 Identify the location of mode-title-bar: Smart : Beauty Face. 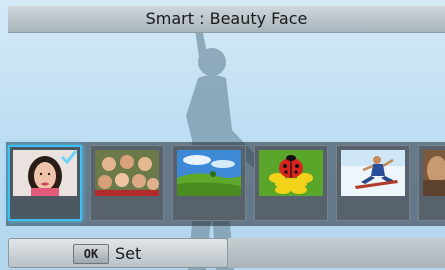
(226, 19).